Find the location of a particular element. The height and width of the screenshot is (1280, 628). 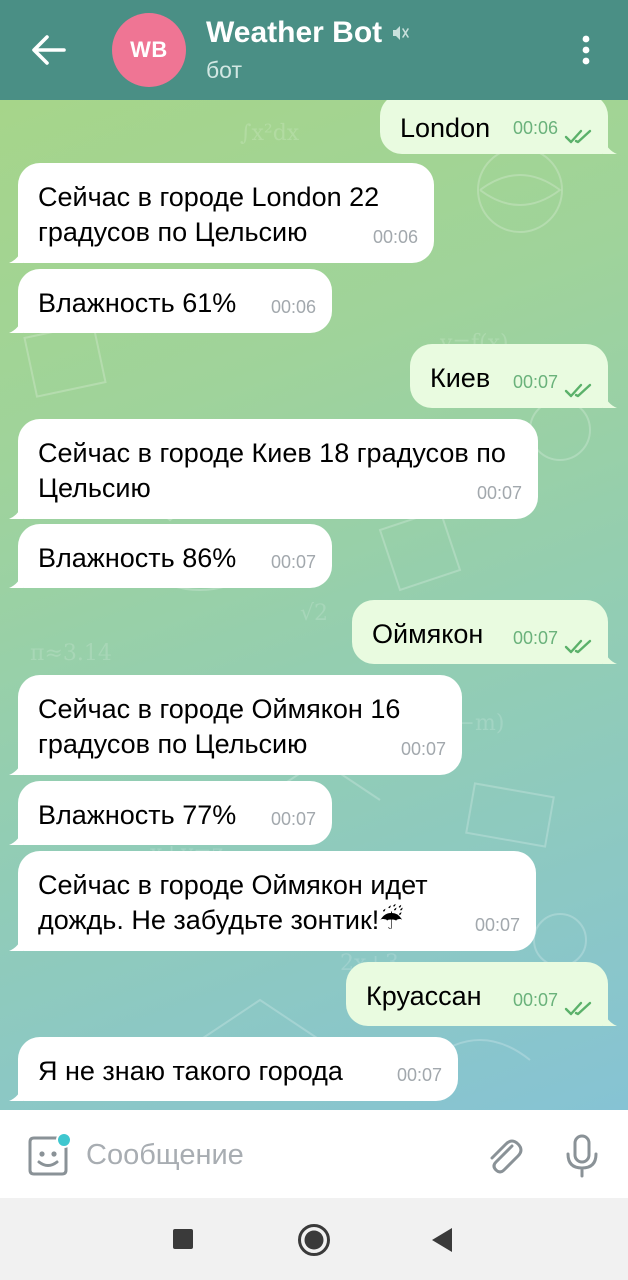

message-composer is located at coordinates (314, 1154).